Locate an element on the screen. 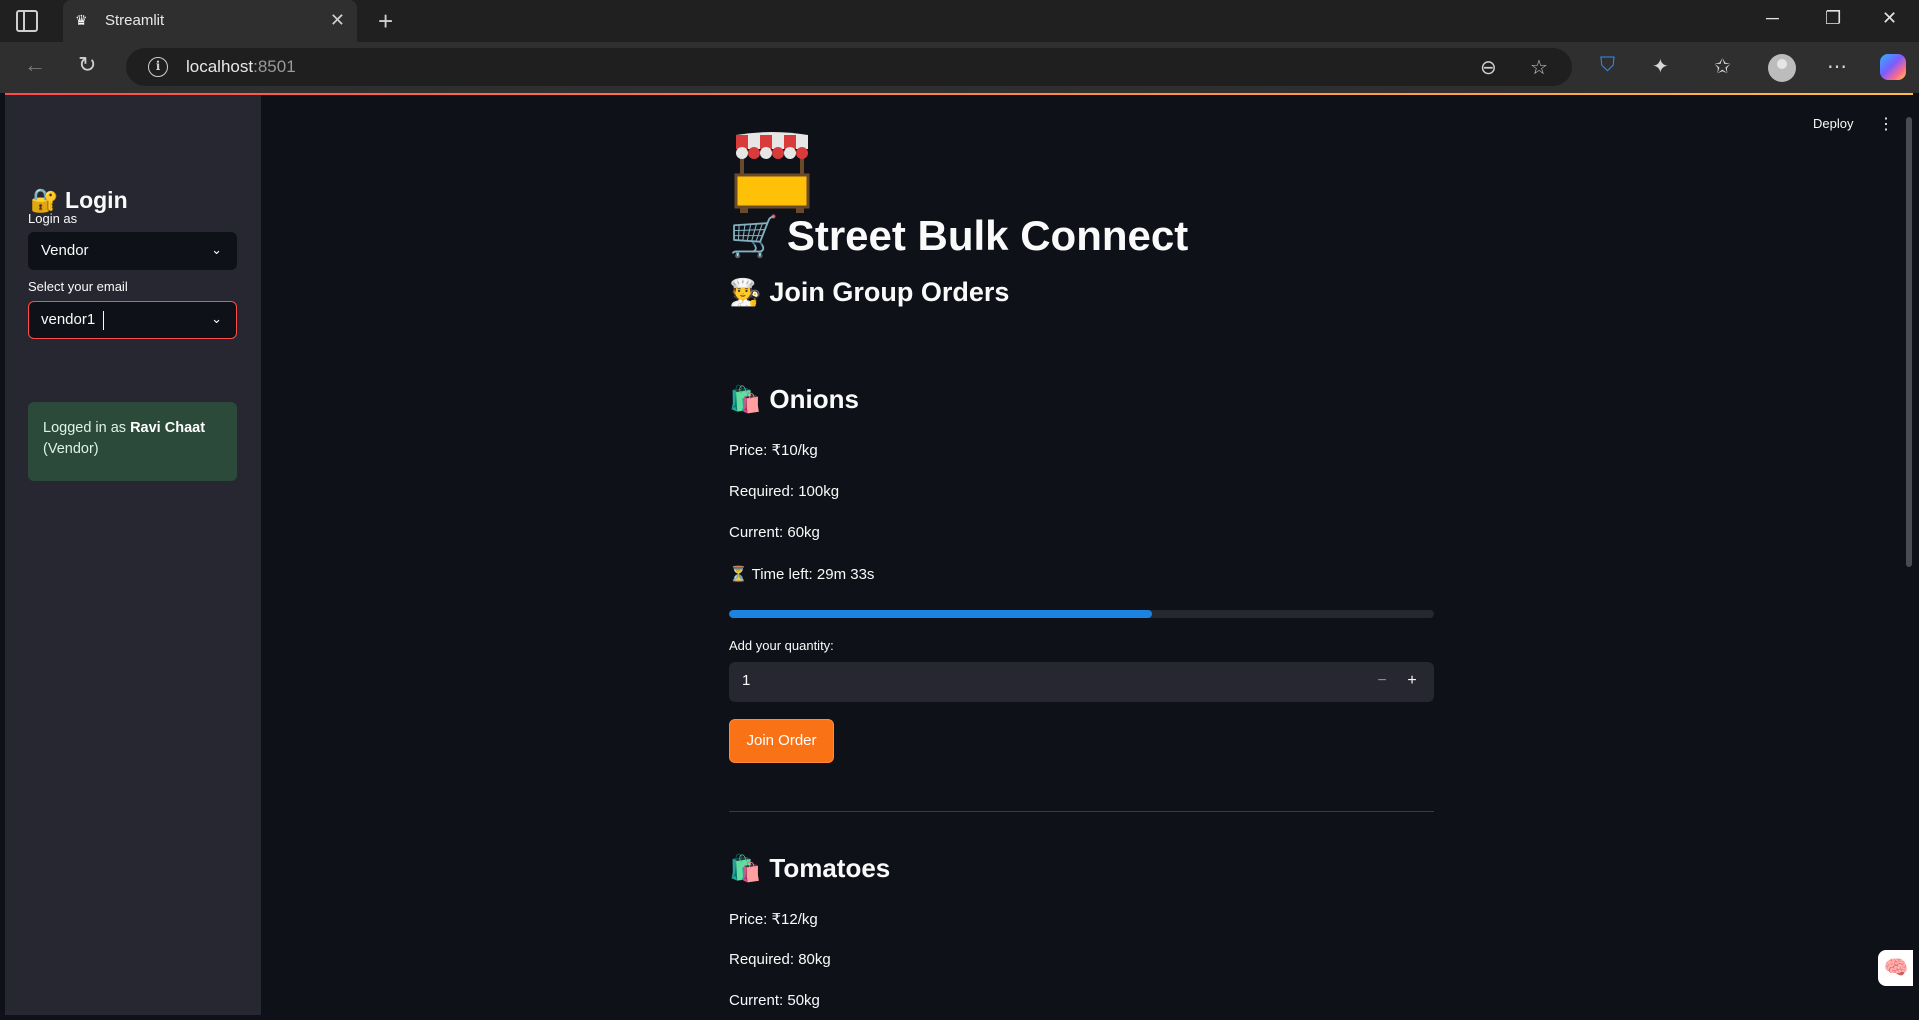  decrement-button: − is located at coordinates (1382, 682).